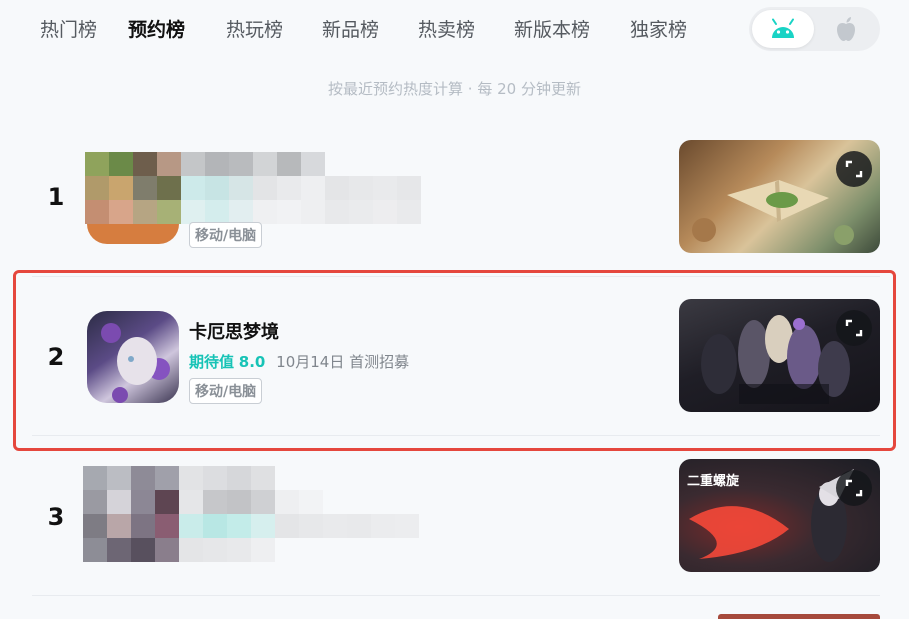  Describe the element at coordinates (454, 89) in the screenshot. I see `update-note: 按最近预约热度计算 · 每 20 分钟更新` at that location.